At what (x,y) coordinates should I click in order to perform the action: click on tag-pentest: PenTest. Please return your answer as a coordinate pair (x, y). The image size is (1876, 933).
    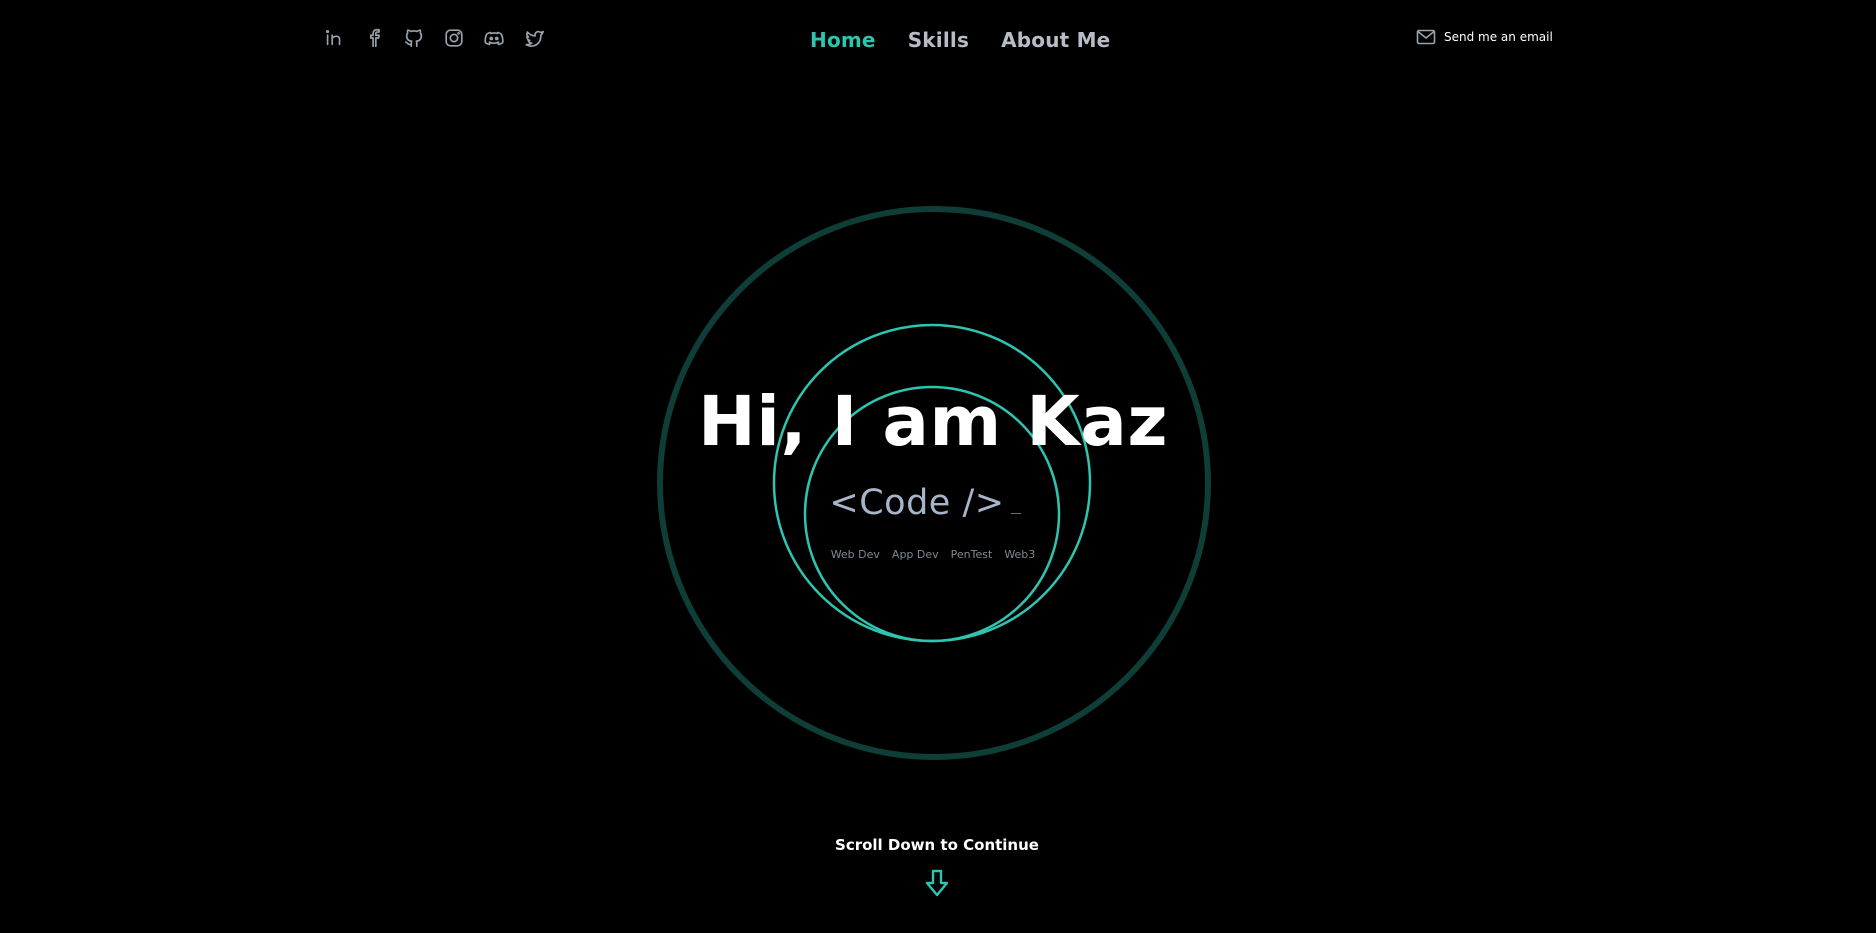
    Looking at the image, I should click on (971, 554).